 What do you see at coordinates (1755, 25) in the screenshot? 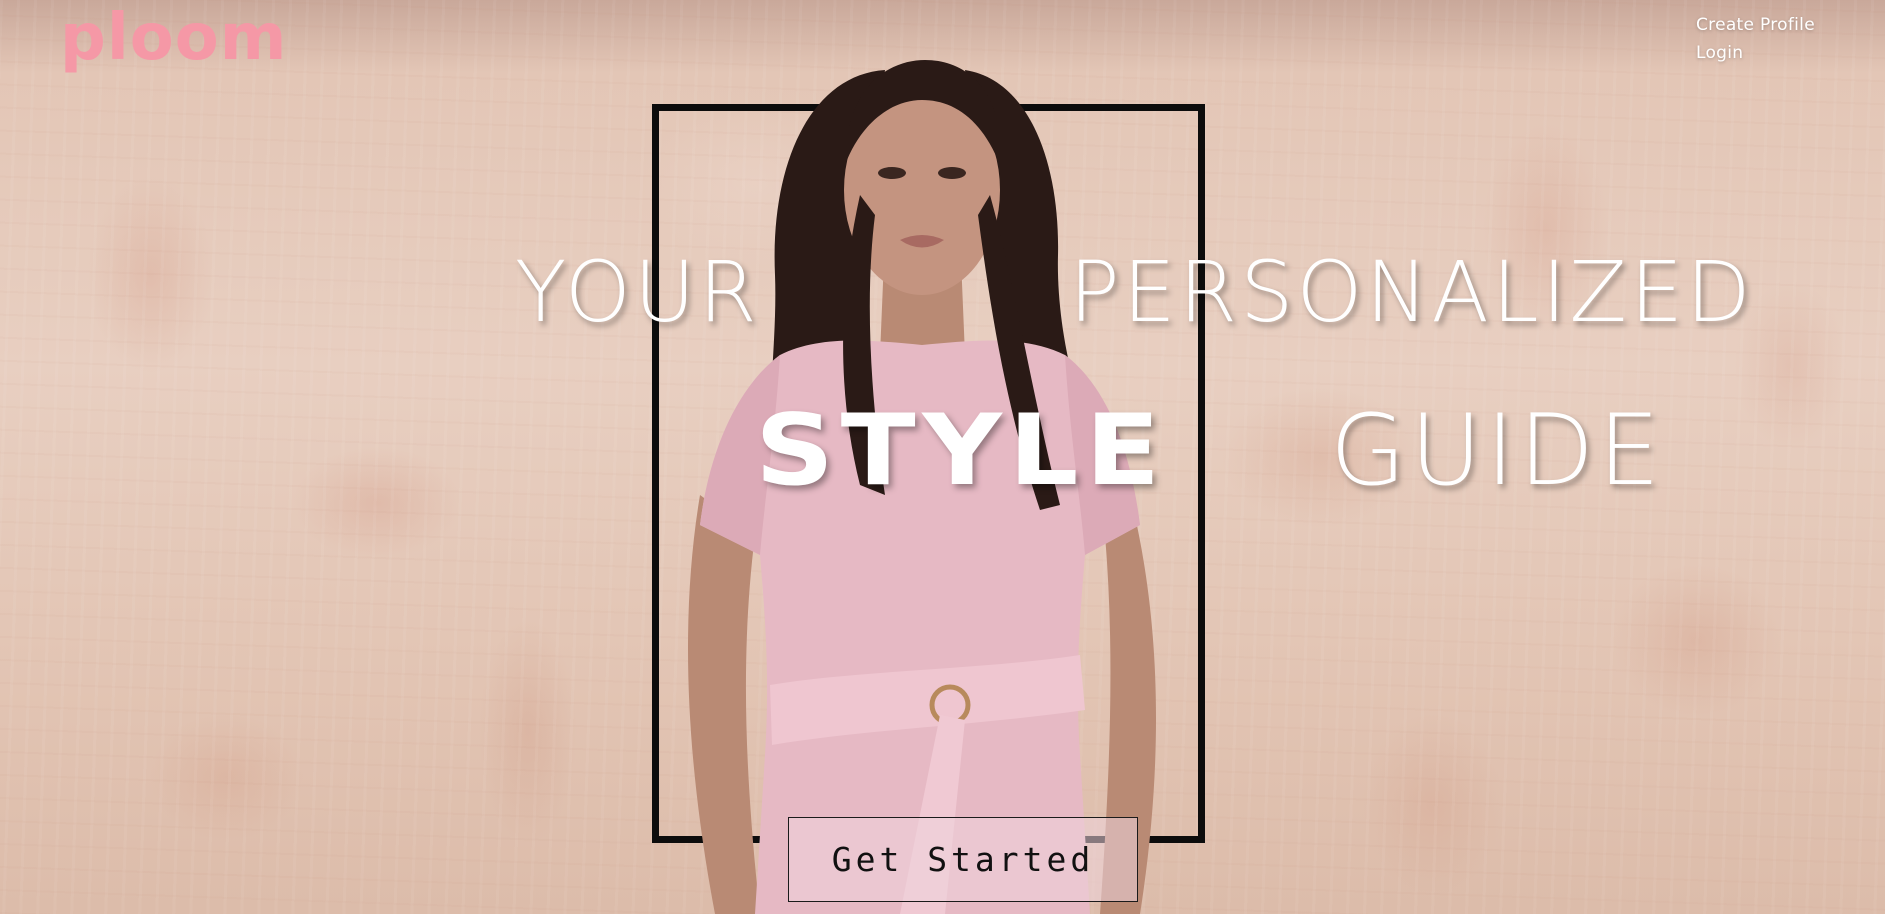
I see `create-profile-link: Create Profile` at bounding box center [1755, 25].